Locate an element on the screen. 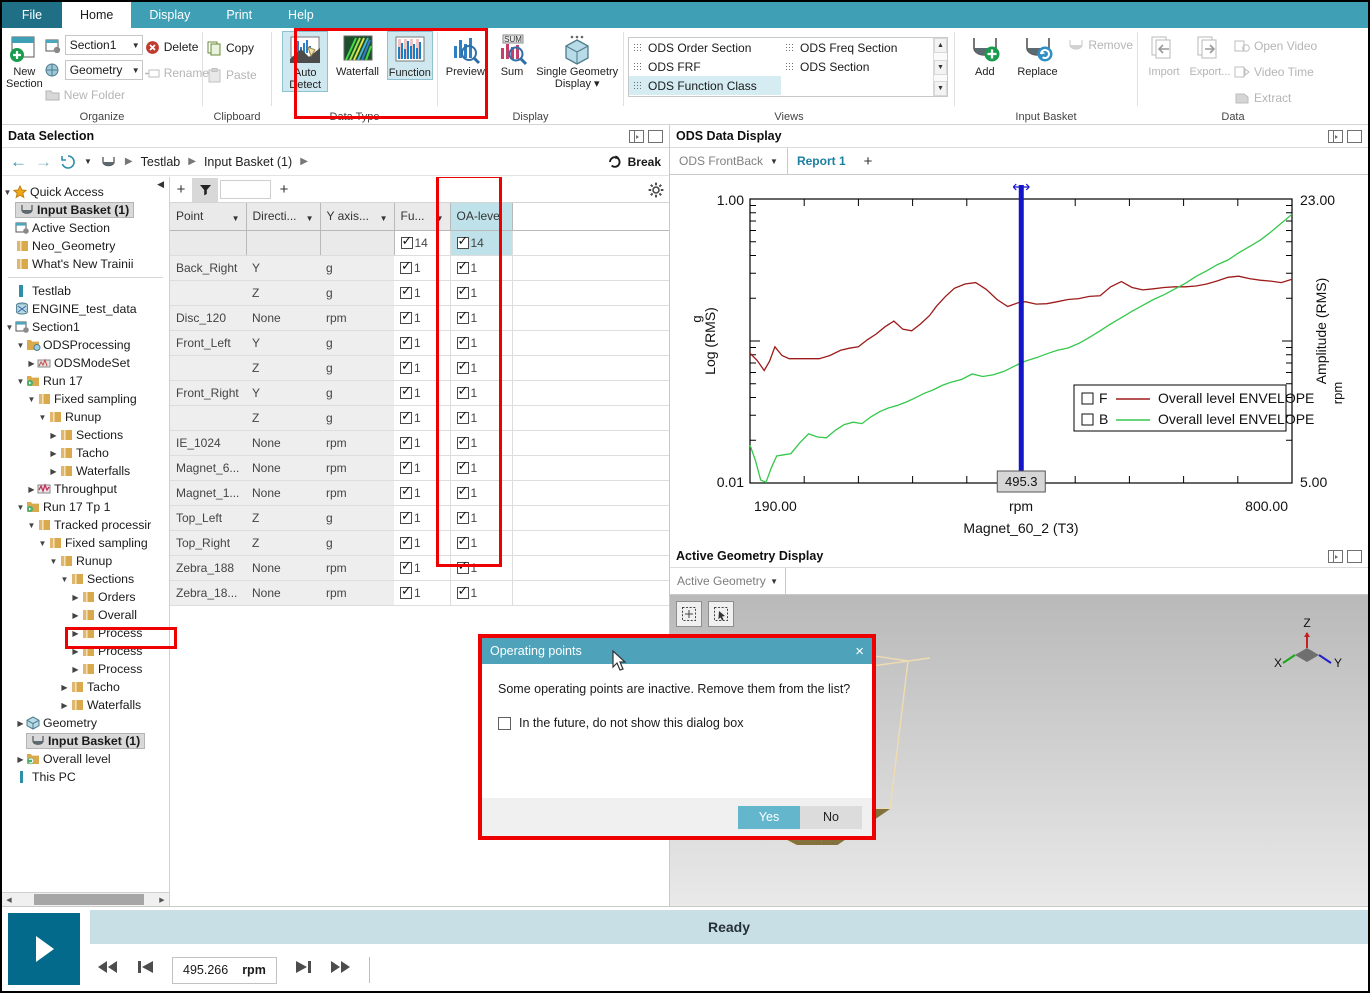  view-item-ods-freq-section: ODS Freq Section is located at coordinates (857, 47).